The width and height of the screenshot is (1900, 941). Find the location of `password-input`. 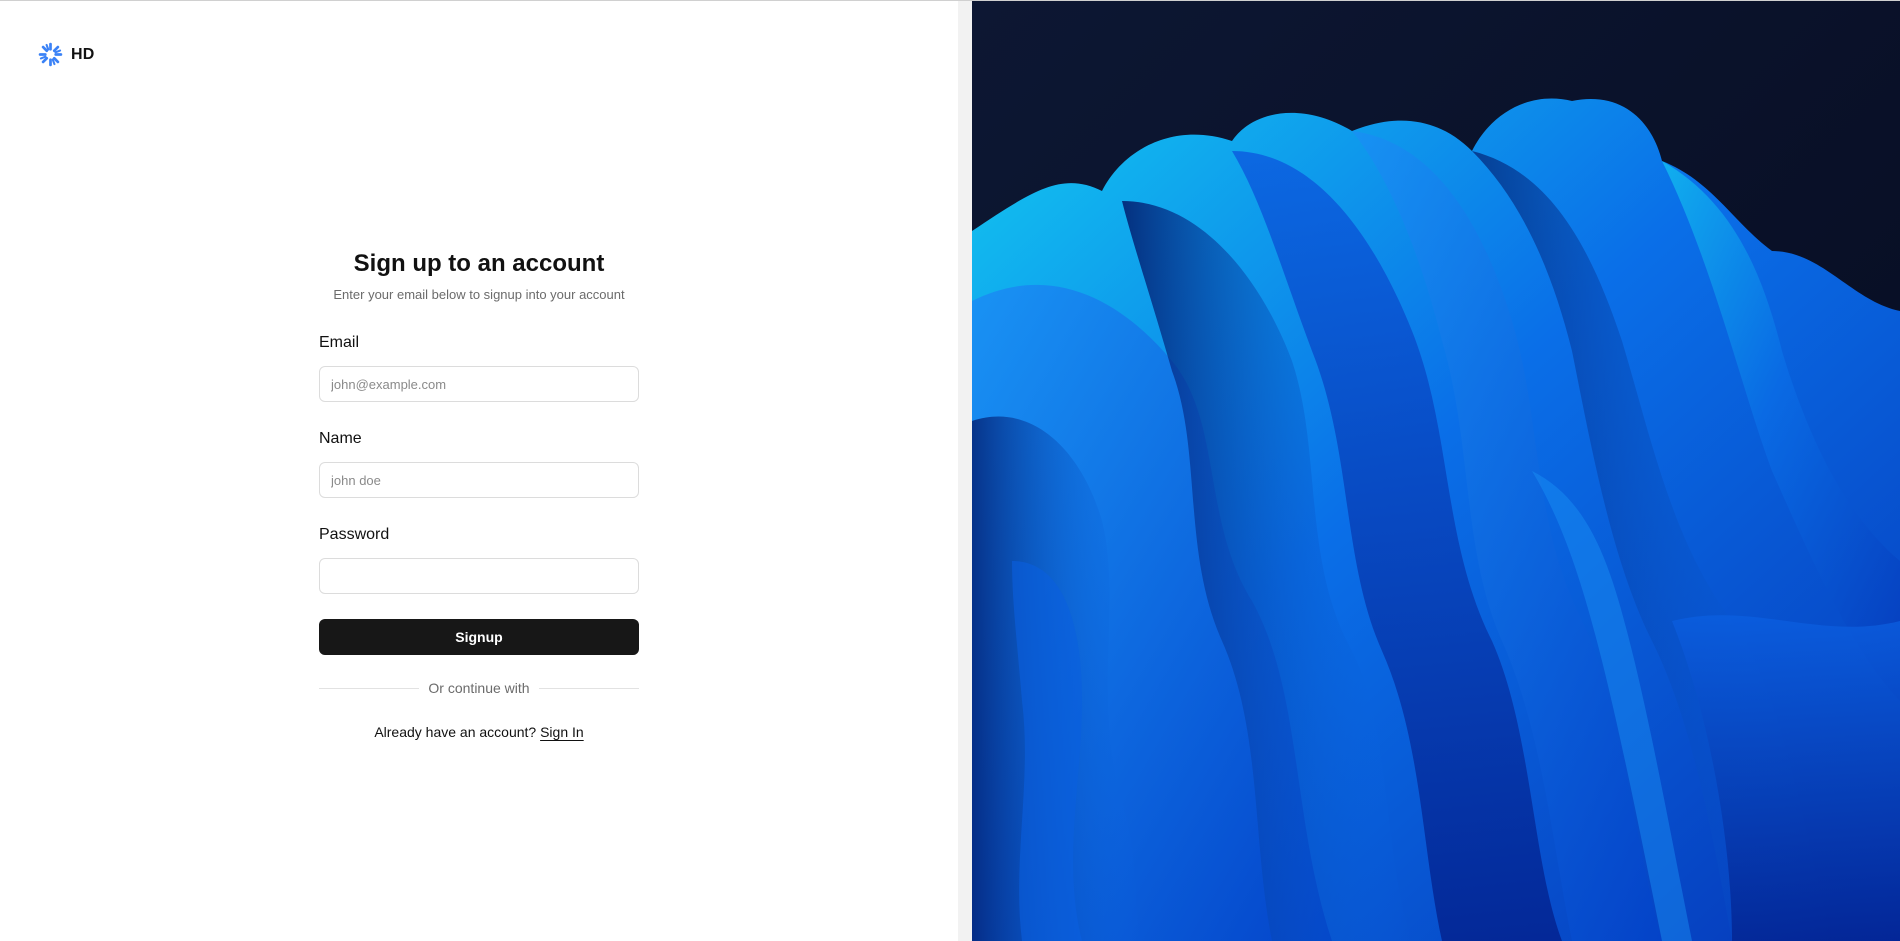

password-input is located at coordinates (479, 576).